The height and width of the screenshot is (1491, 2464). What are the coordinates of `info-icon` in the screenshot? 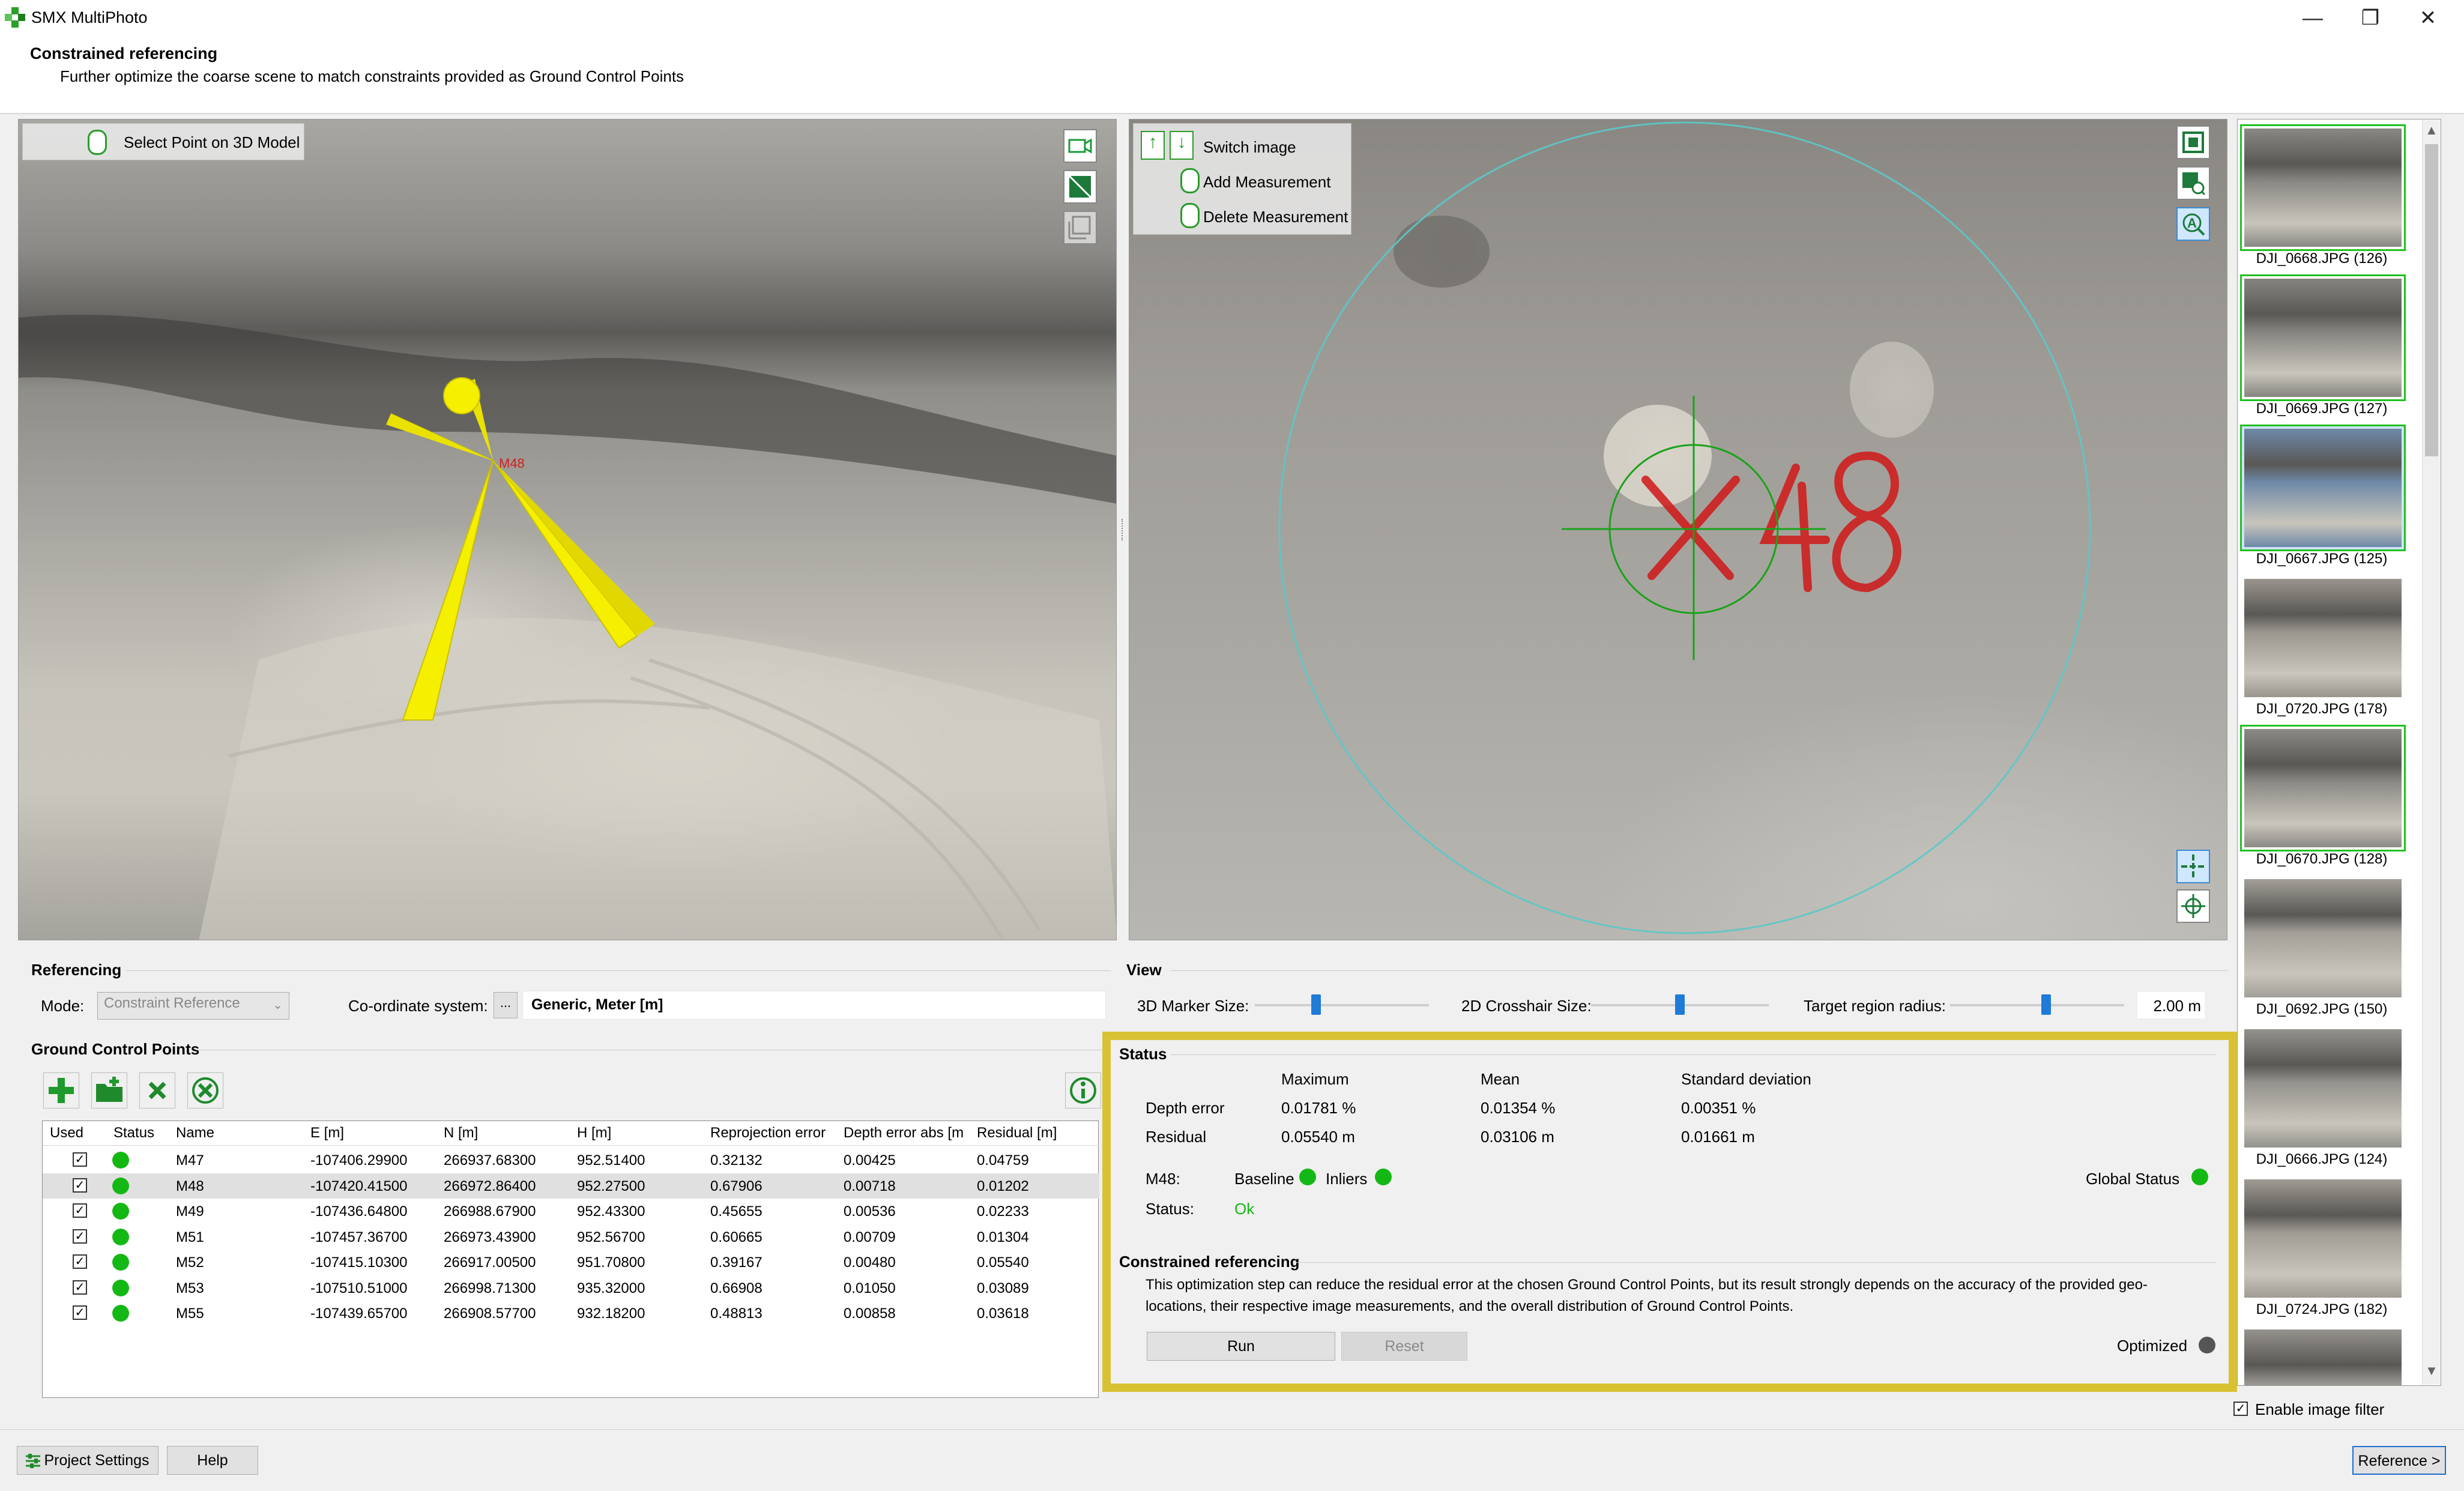 It's located at (1083, 1090).